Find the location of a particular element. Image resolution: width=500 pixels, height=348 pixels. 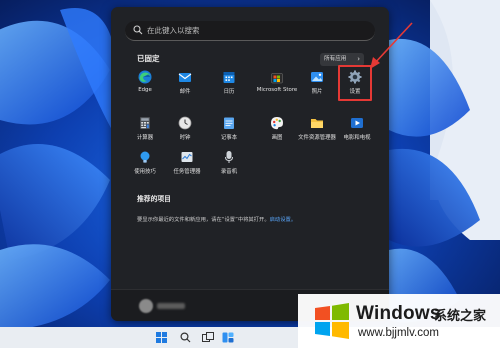

clock-icon is located at coordinates (185, 122).